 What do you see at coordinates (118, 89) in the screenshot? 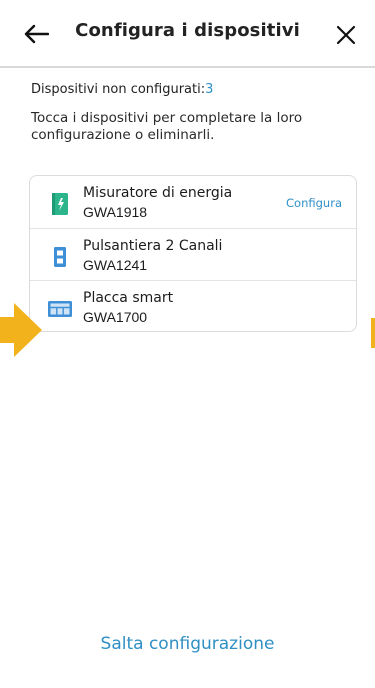
I see `unconfigured-label: Dispositivi non configurati:` at bounding box center [118, 89].